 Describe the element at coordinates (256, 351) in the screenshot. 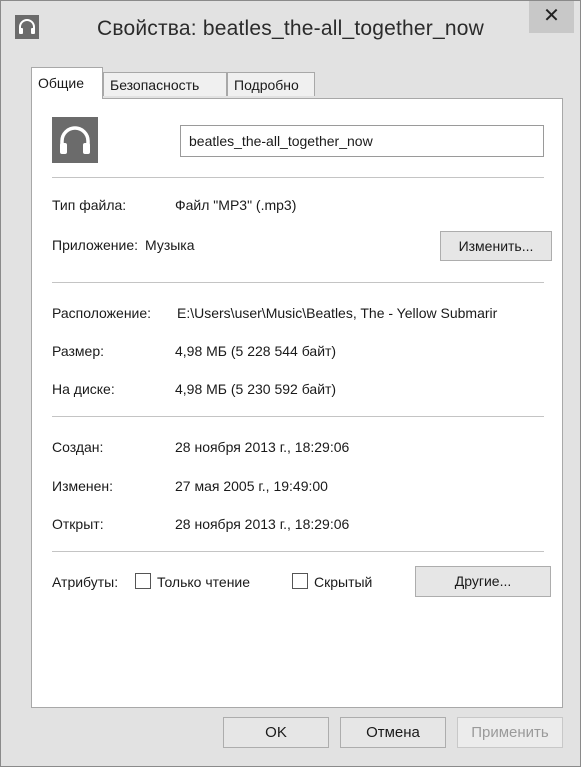

I see `size-value: 4,98 МБ (5 228 544 байт)` at that location.